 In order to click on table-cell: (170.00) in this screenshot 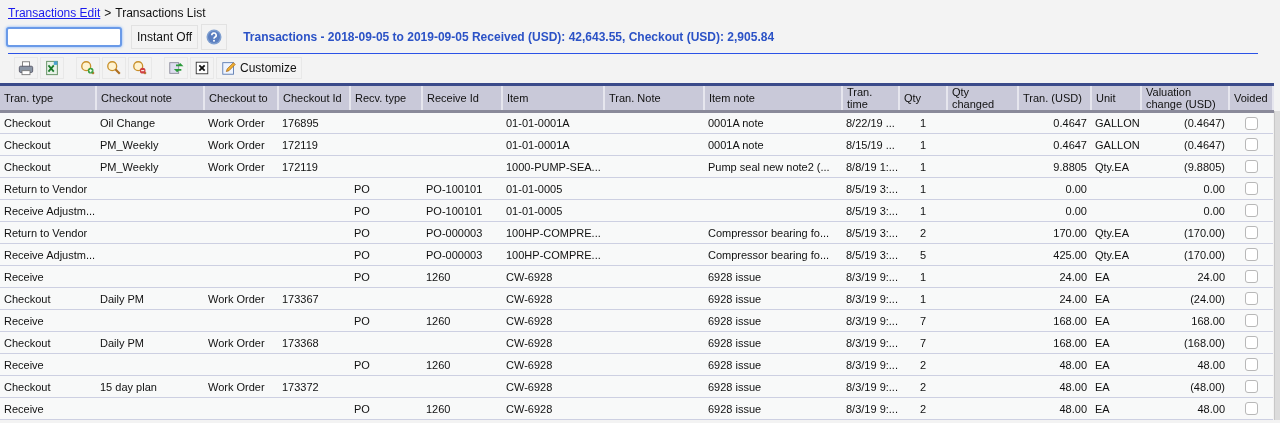, I will do `click(1204, 232)`.